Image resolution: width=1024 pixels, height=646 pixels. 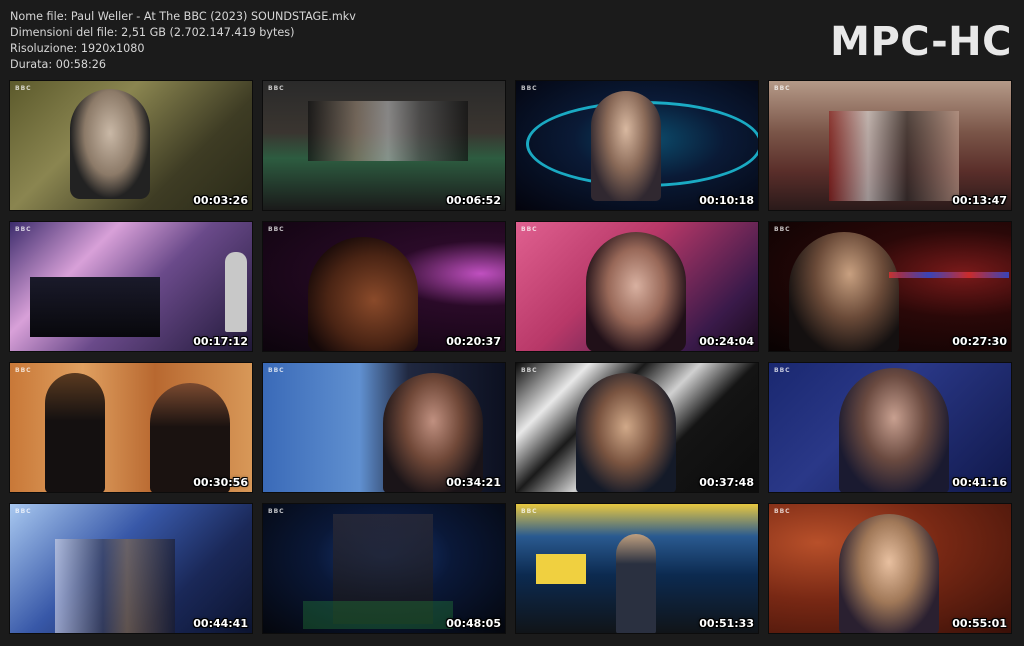 I want to click on timestamp-label: 00:30:56, so click(x=220, y=482).